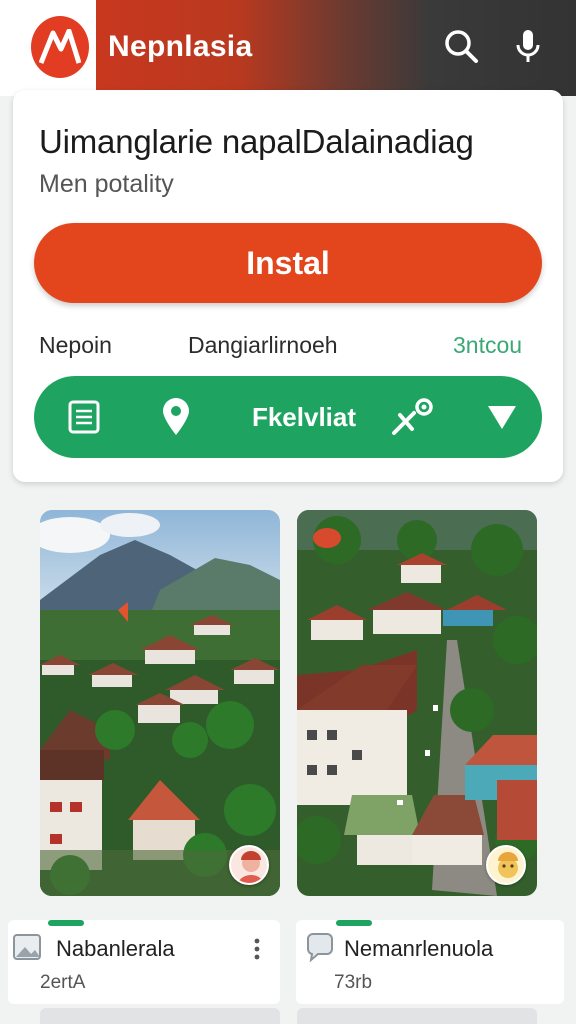 The image size is (576, 1024). What do you see at coordinates (60, 47) in the screenshot?
I see `app-logo` at bounding box center [60, 47].